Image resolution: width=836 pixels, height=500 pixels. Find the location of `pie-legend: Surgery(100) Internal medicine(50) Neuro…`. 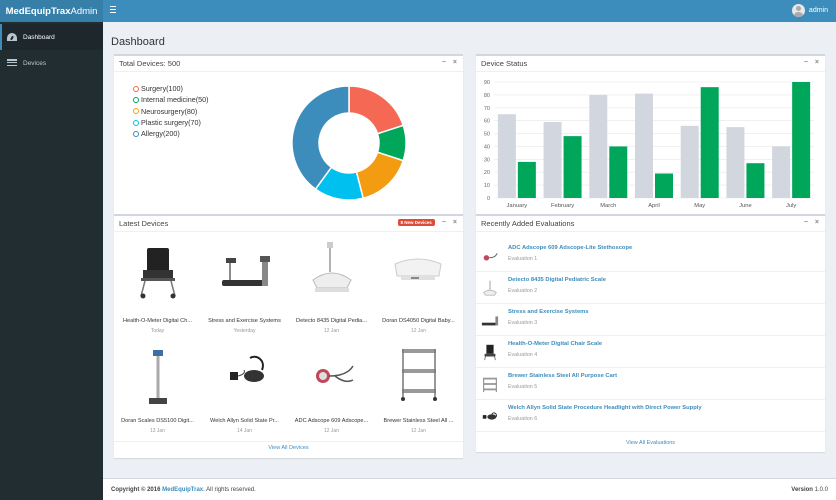

pie-legend: Surgery(100) Internal medicine(50) Neuro… is located at coordinates (171, 111).